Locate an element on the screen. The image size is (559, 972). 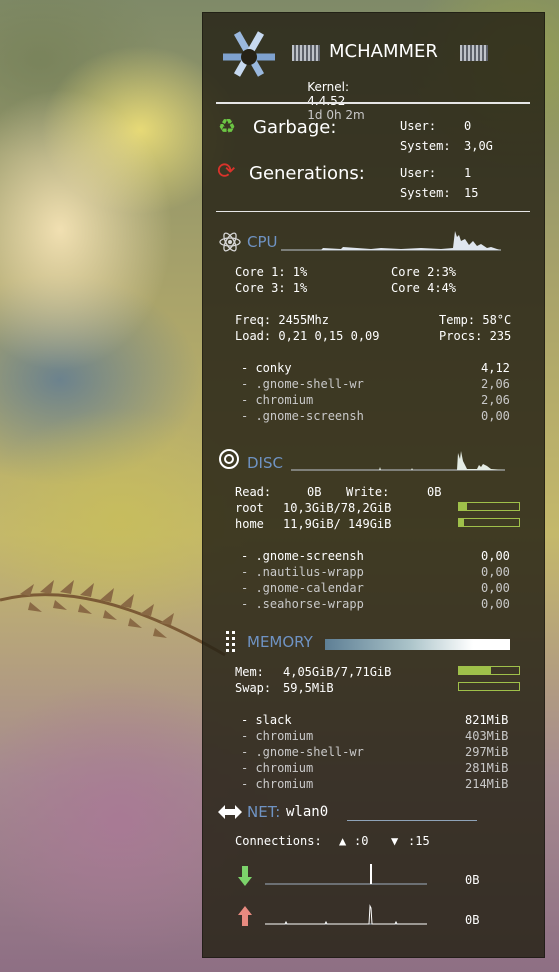
download-graph is located at coordinates (346, 874).